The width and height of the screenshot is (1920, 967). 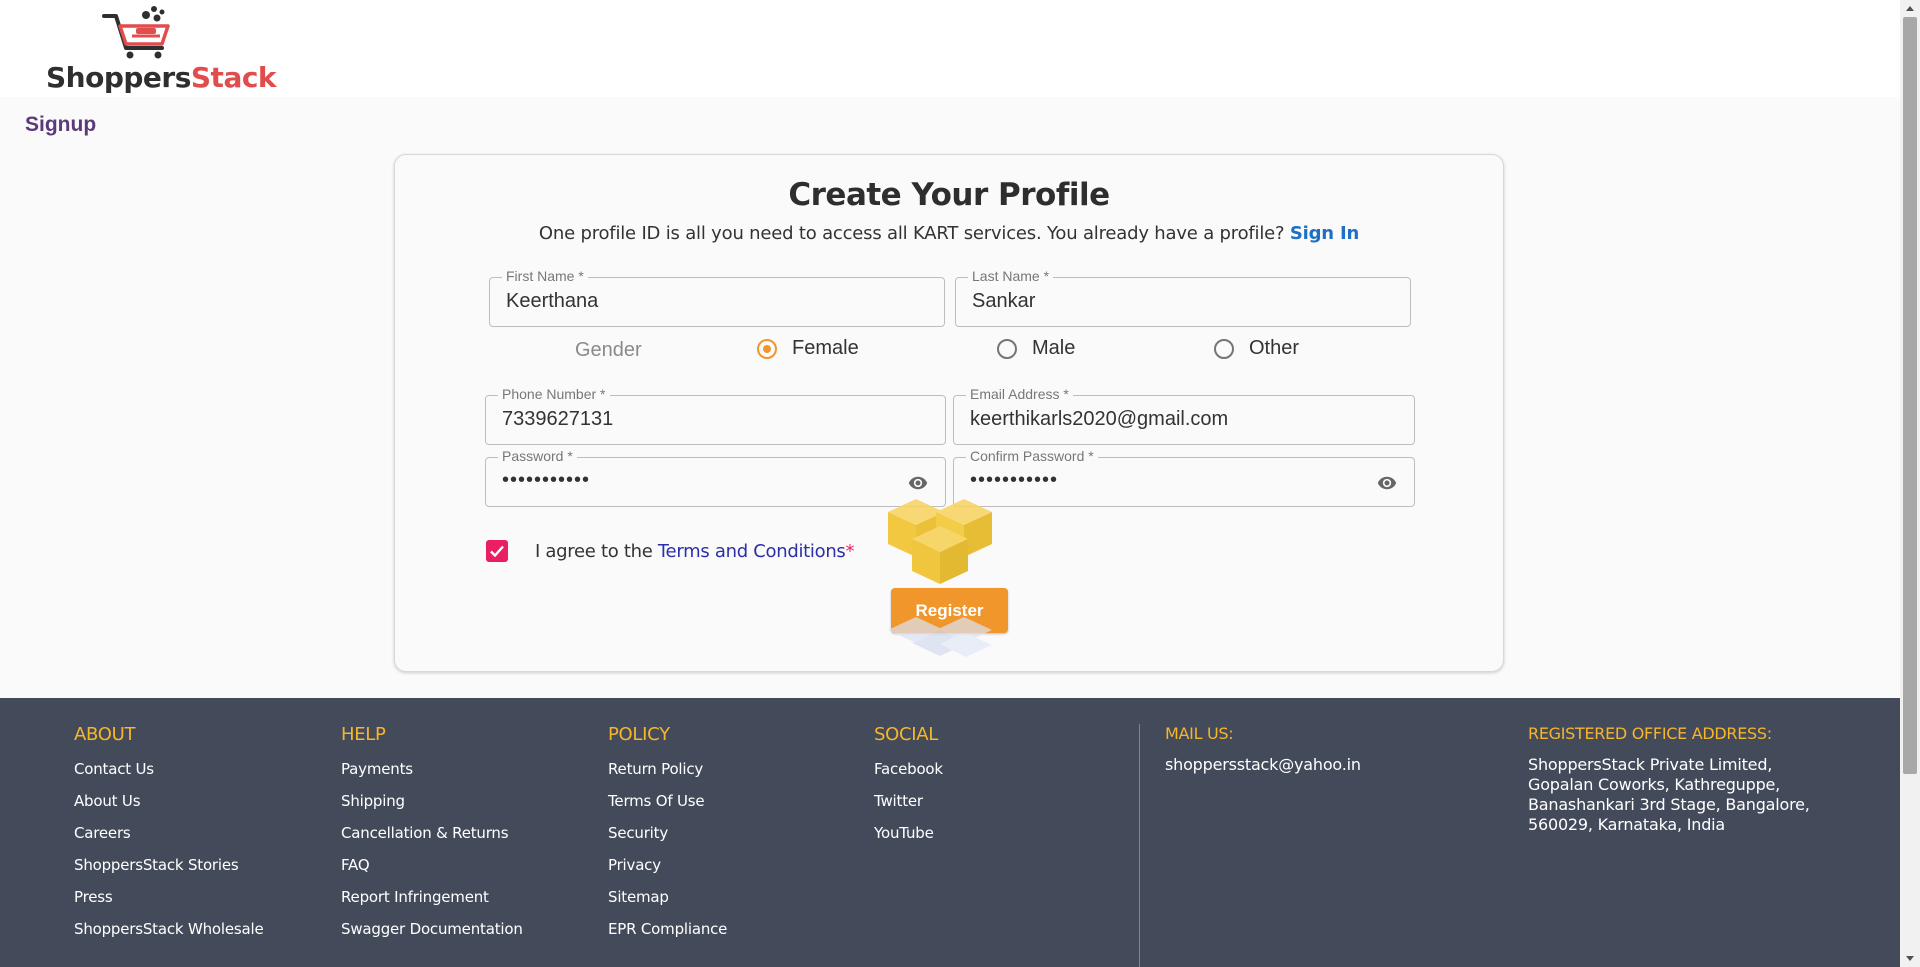 What do you see at coordinates (685, 419) in the screenshot?
I see `phone-input: 7339627131` at bounding box center [685, 419].